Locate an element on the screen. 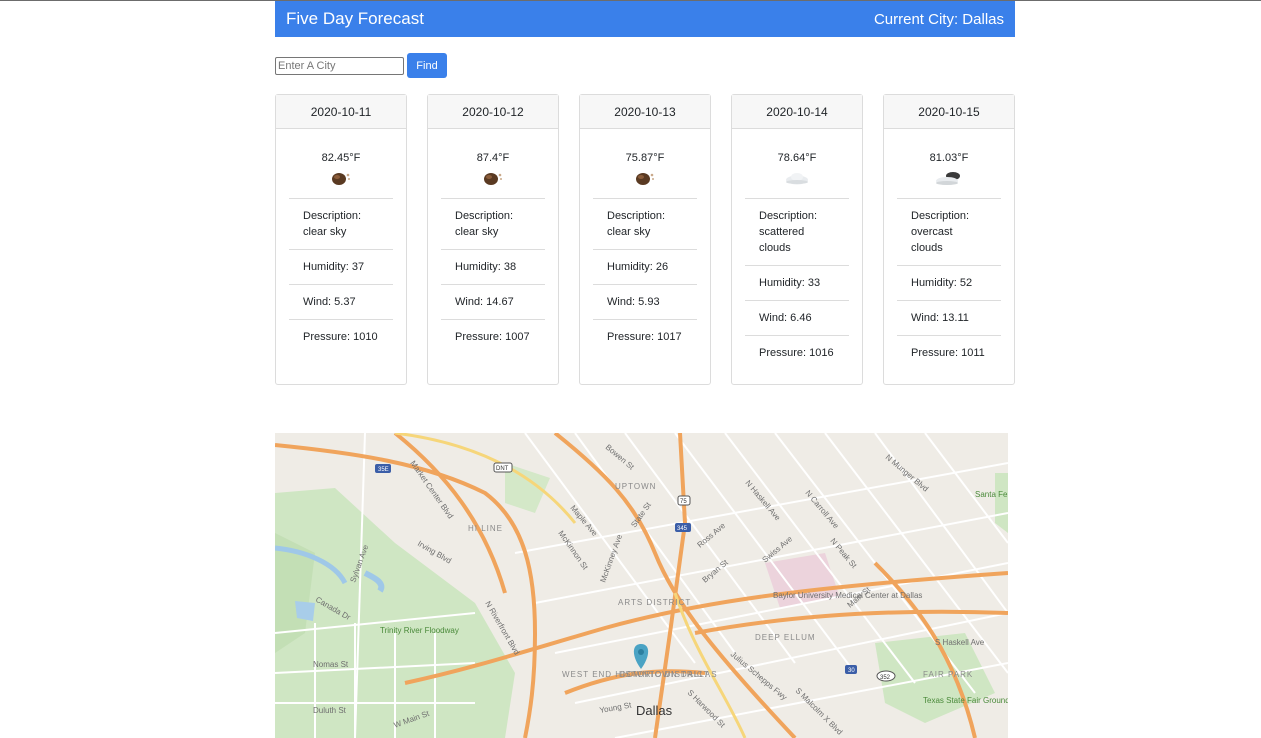 This screenshot has width=1261, height=738. shield-i345: 345 is located at coordinates (682, 529).